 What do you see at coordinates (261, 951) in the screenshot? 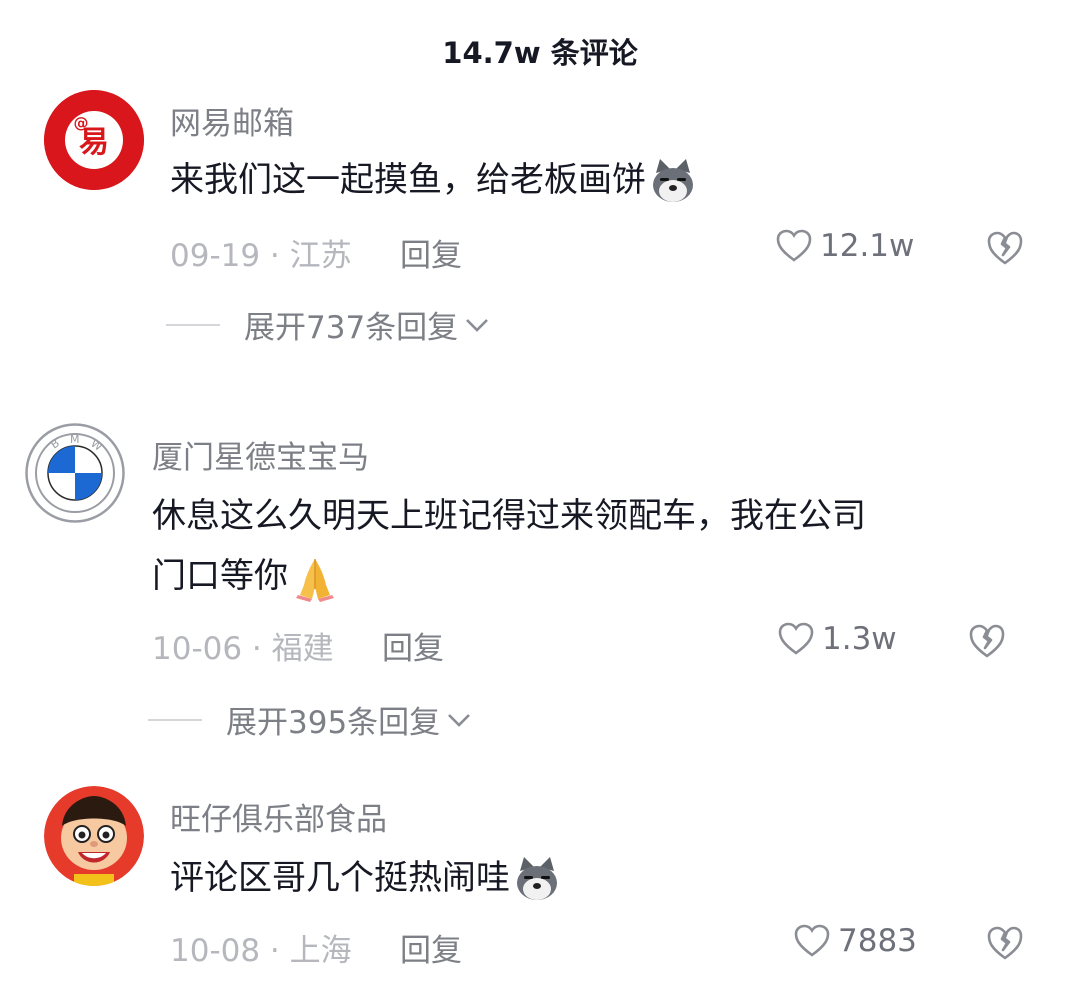
I see `comment-date-location: 10-08 · 上海` at bounding box center [261, 951].